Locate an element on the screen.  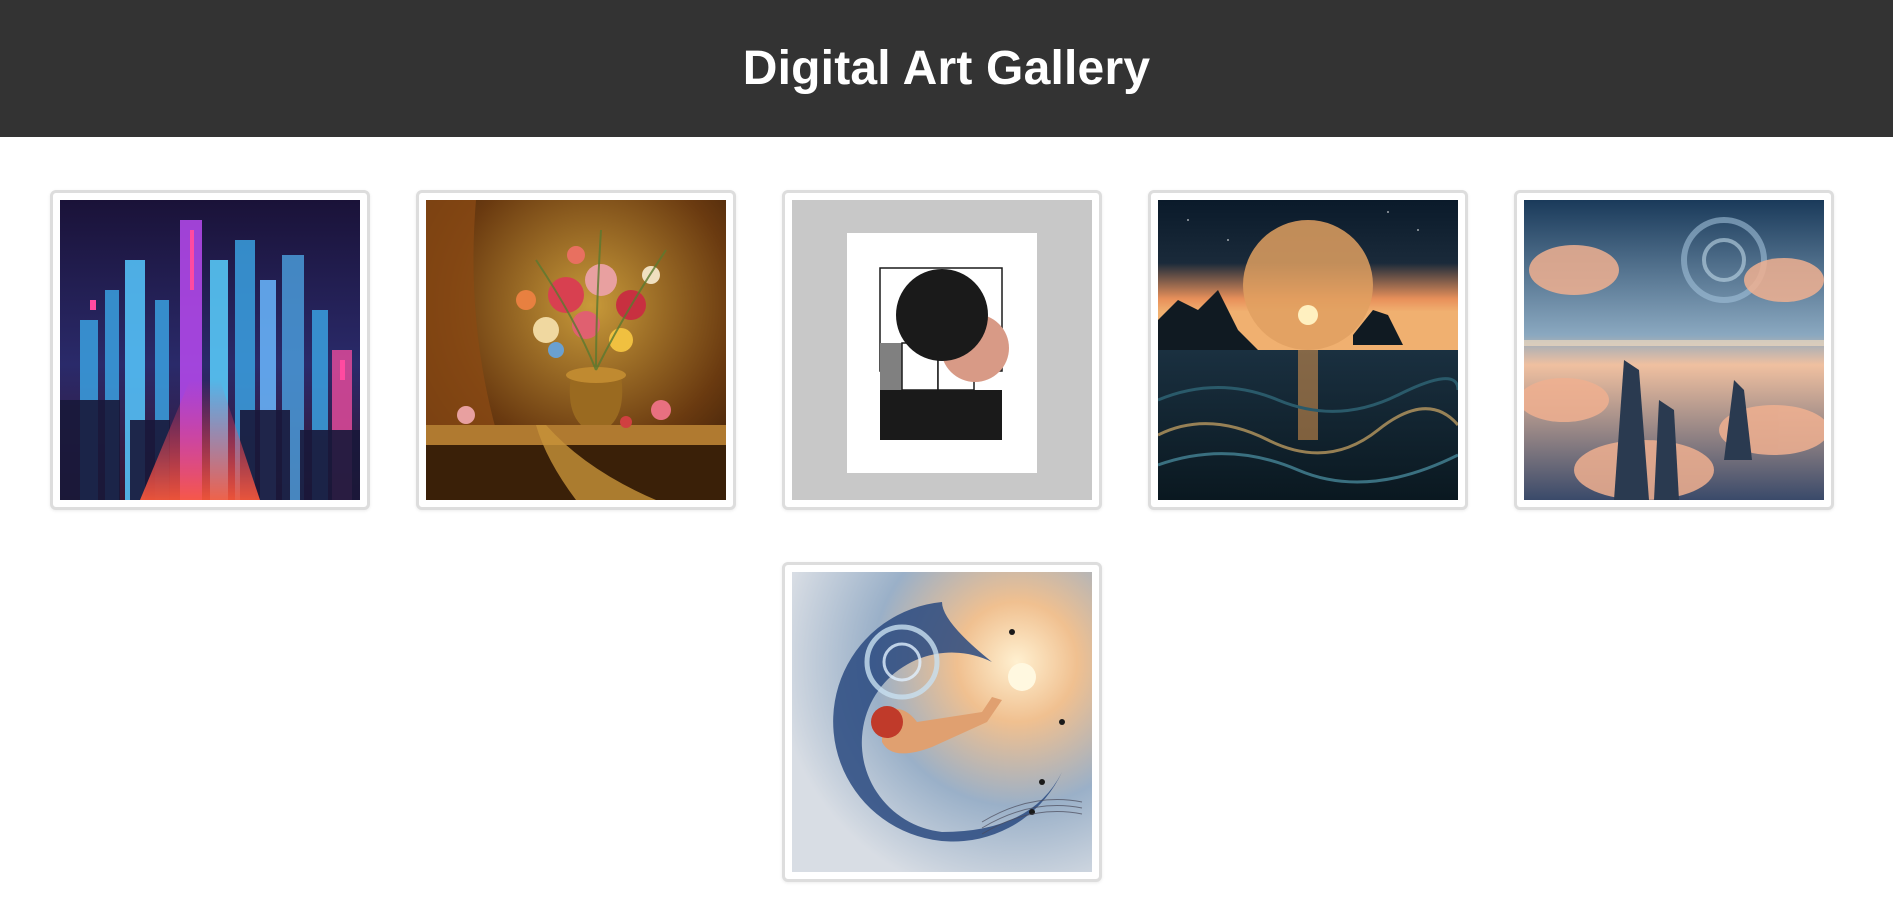
gallery-item-cosmic-music is located at coordinates (942, 722).